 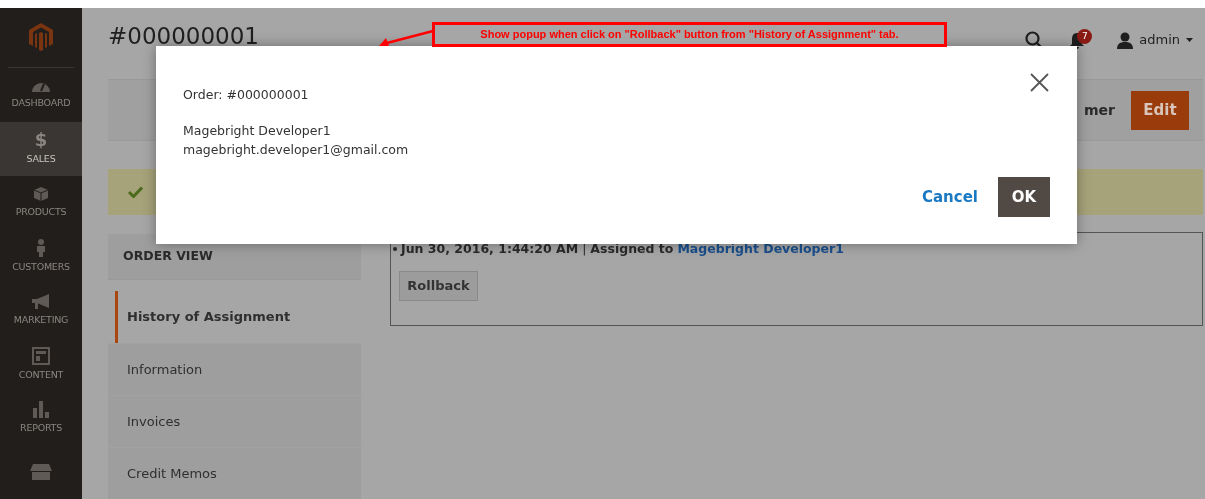 I want to click on megaphone-icon, so click(x=41, y=301).